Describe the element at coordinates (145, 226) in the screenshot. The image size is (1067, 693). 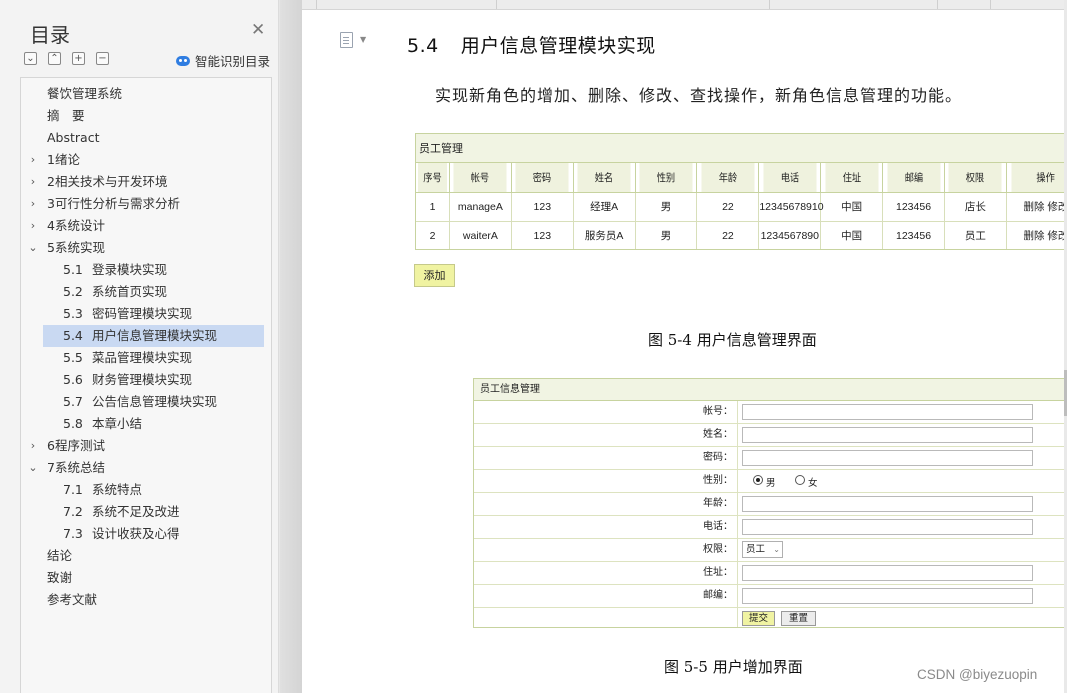
I see `toc-item: › 4系统设计` at that location.